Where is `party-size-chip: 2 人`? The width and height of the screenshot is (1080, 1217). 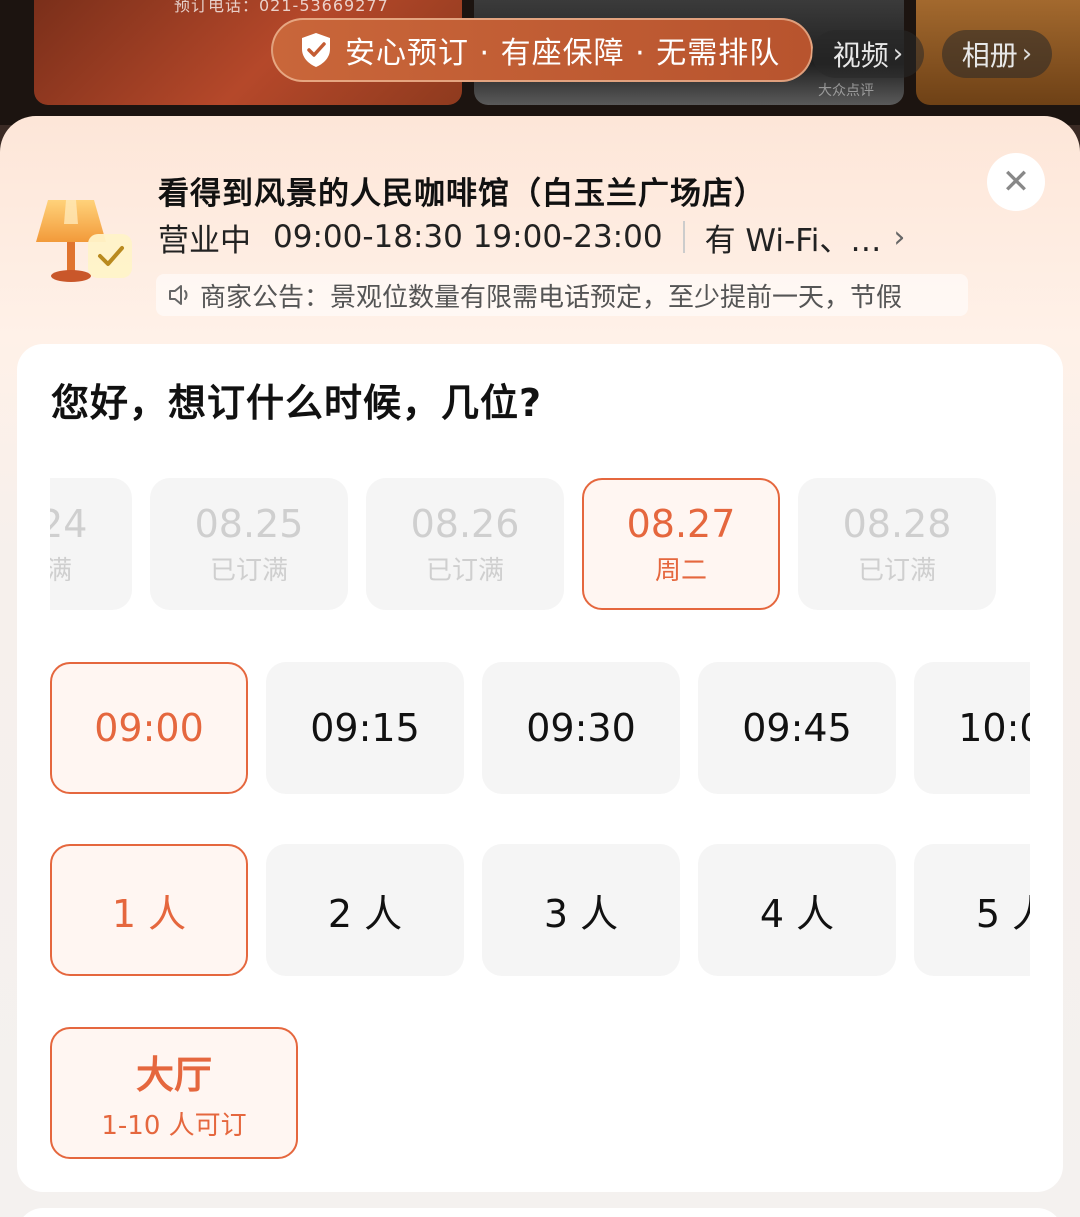 party-size-chip: 2 人 is located at coordinates (365, 910).